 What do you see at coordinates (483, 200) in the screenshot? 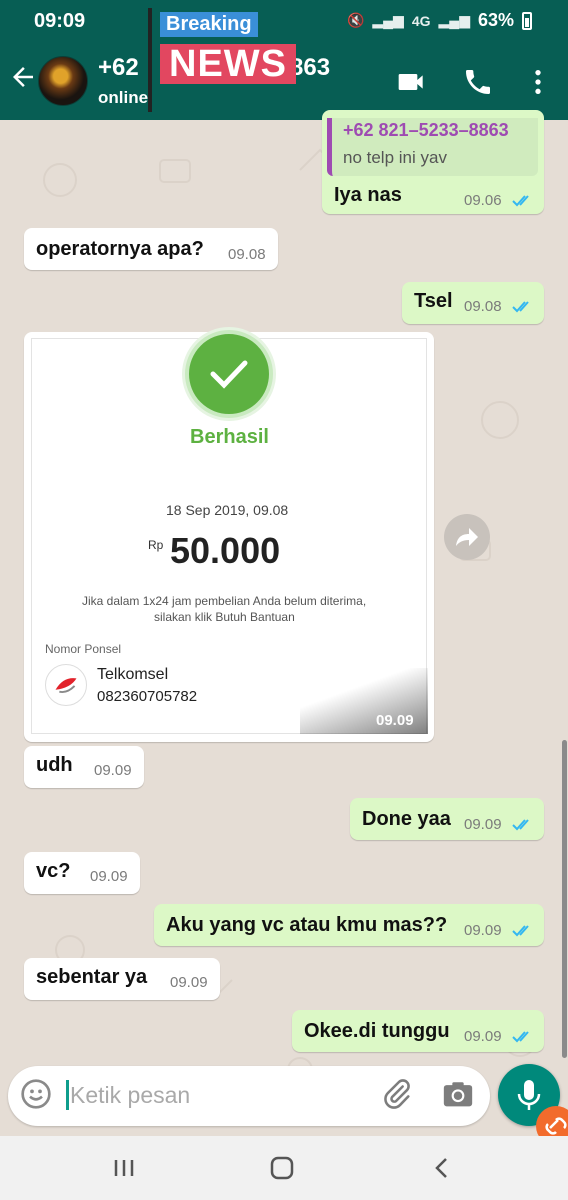
I see `message-time: 09.06` at bounding box center [483, 200].